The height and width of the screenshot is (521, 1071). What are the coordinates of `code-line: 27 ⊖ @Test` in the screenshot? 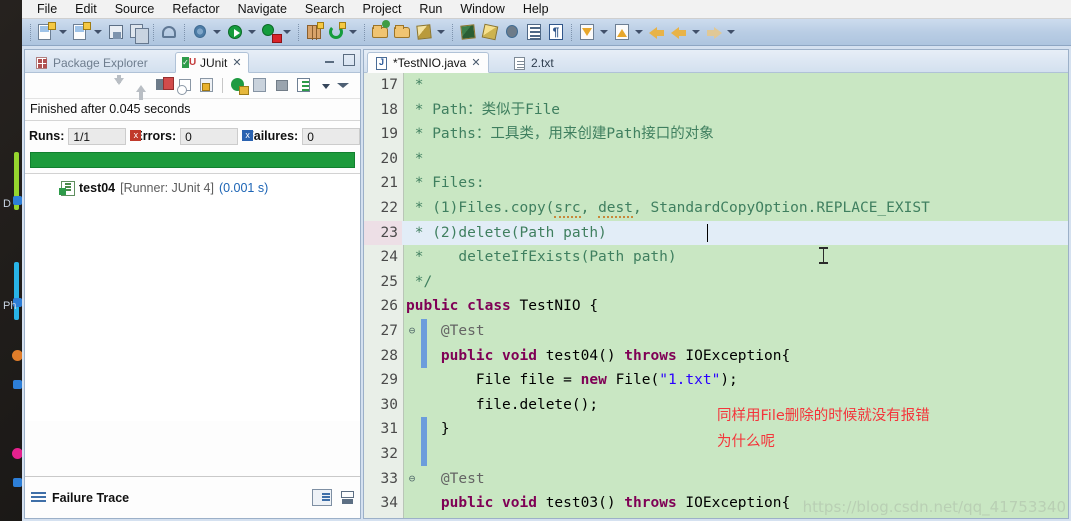 It's located at (716, 331).